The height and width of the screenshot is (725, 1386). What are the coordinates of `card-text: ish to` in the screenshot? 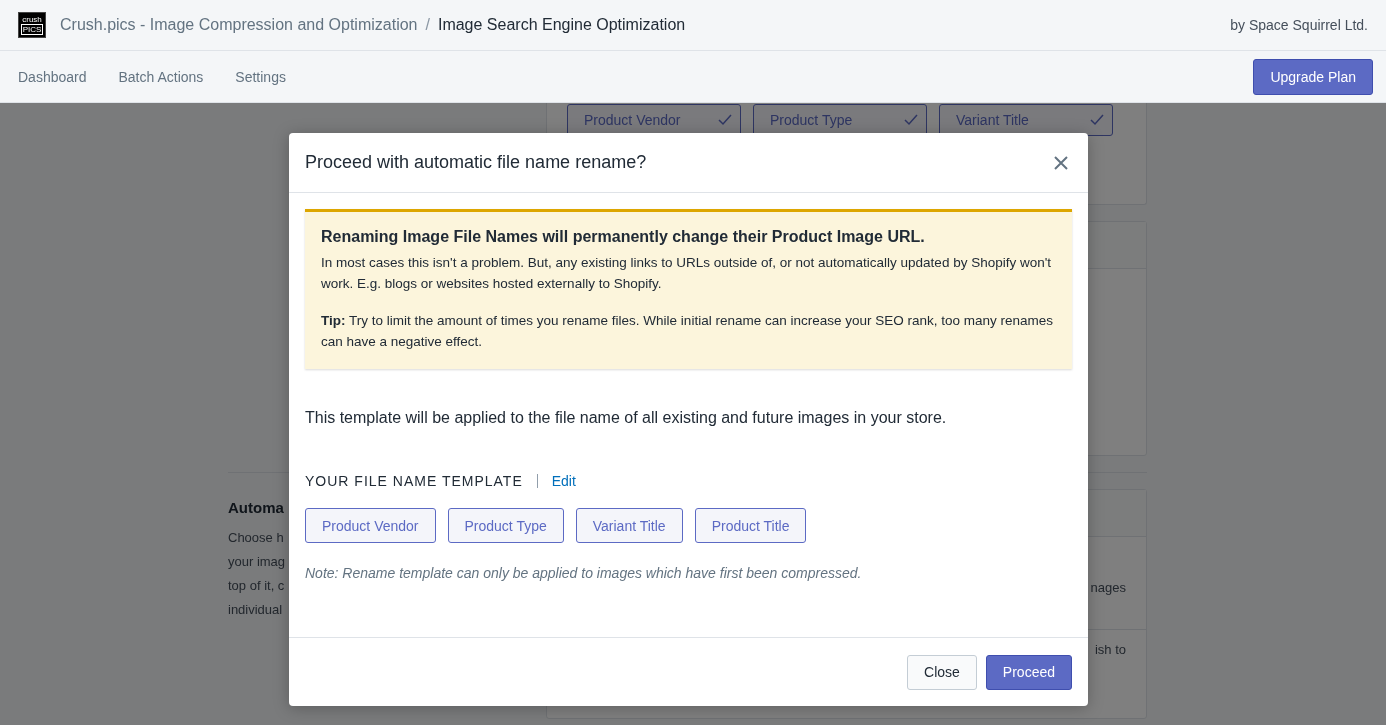 It's located at (1110, 649).